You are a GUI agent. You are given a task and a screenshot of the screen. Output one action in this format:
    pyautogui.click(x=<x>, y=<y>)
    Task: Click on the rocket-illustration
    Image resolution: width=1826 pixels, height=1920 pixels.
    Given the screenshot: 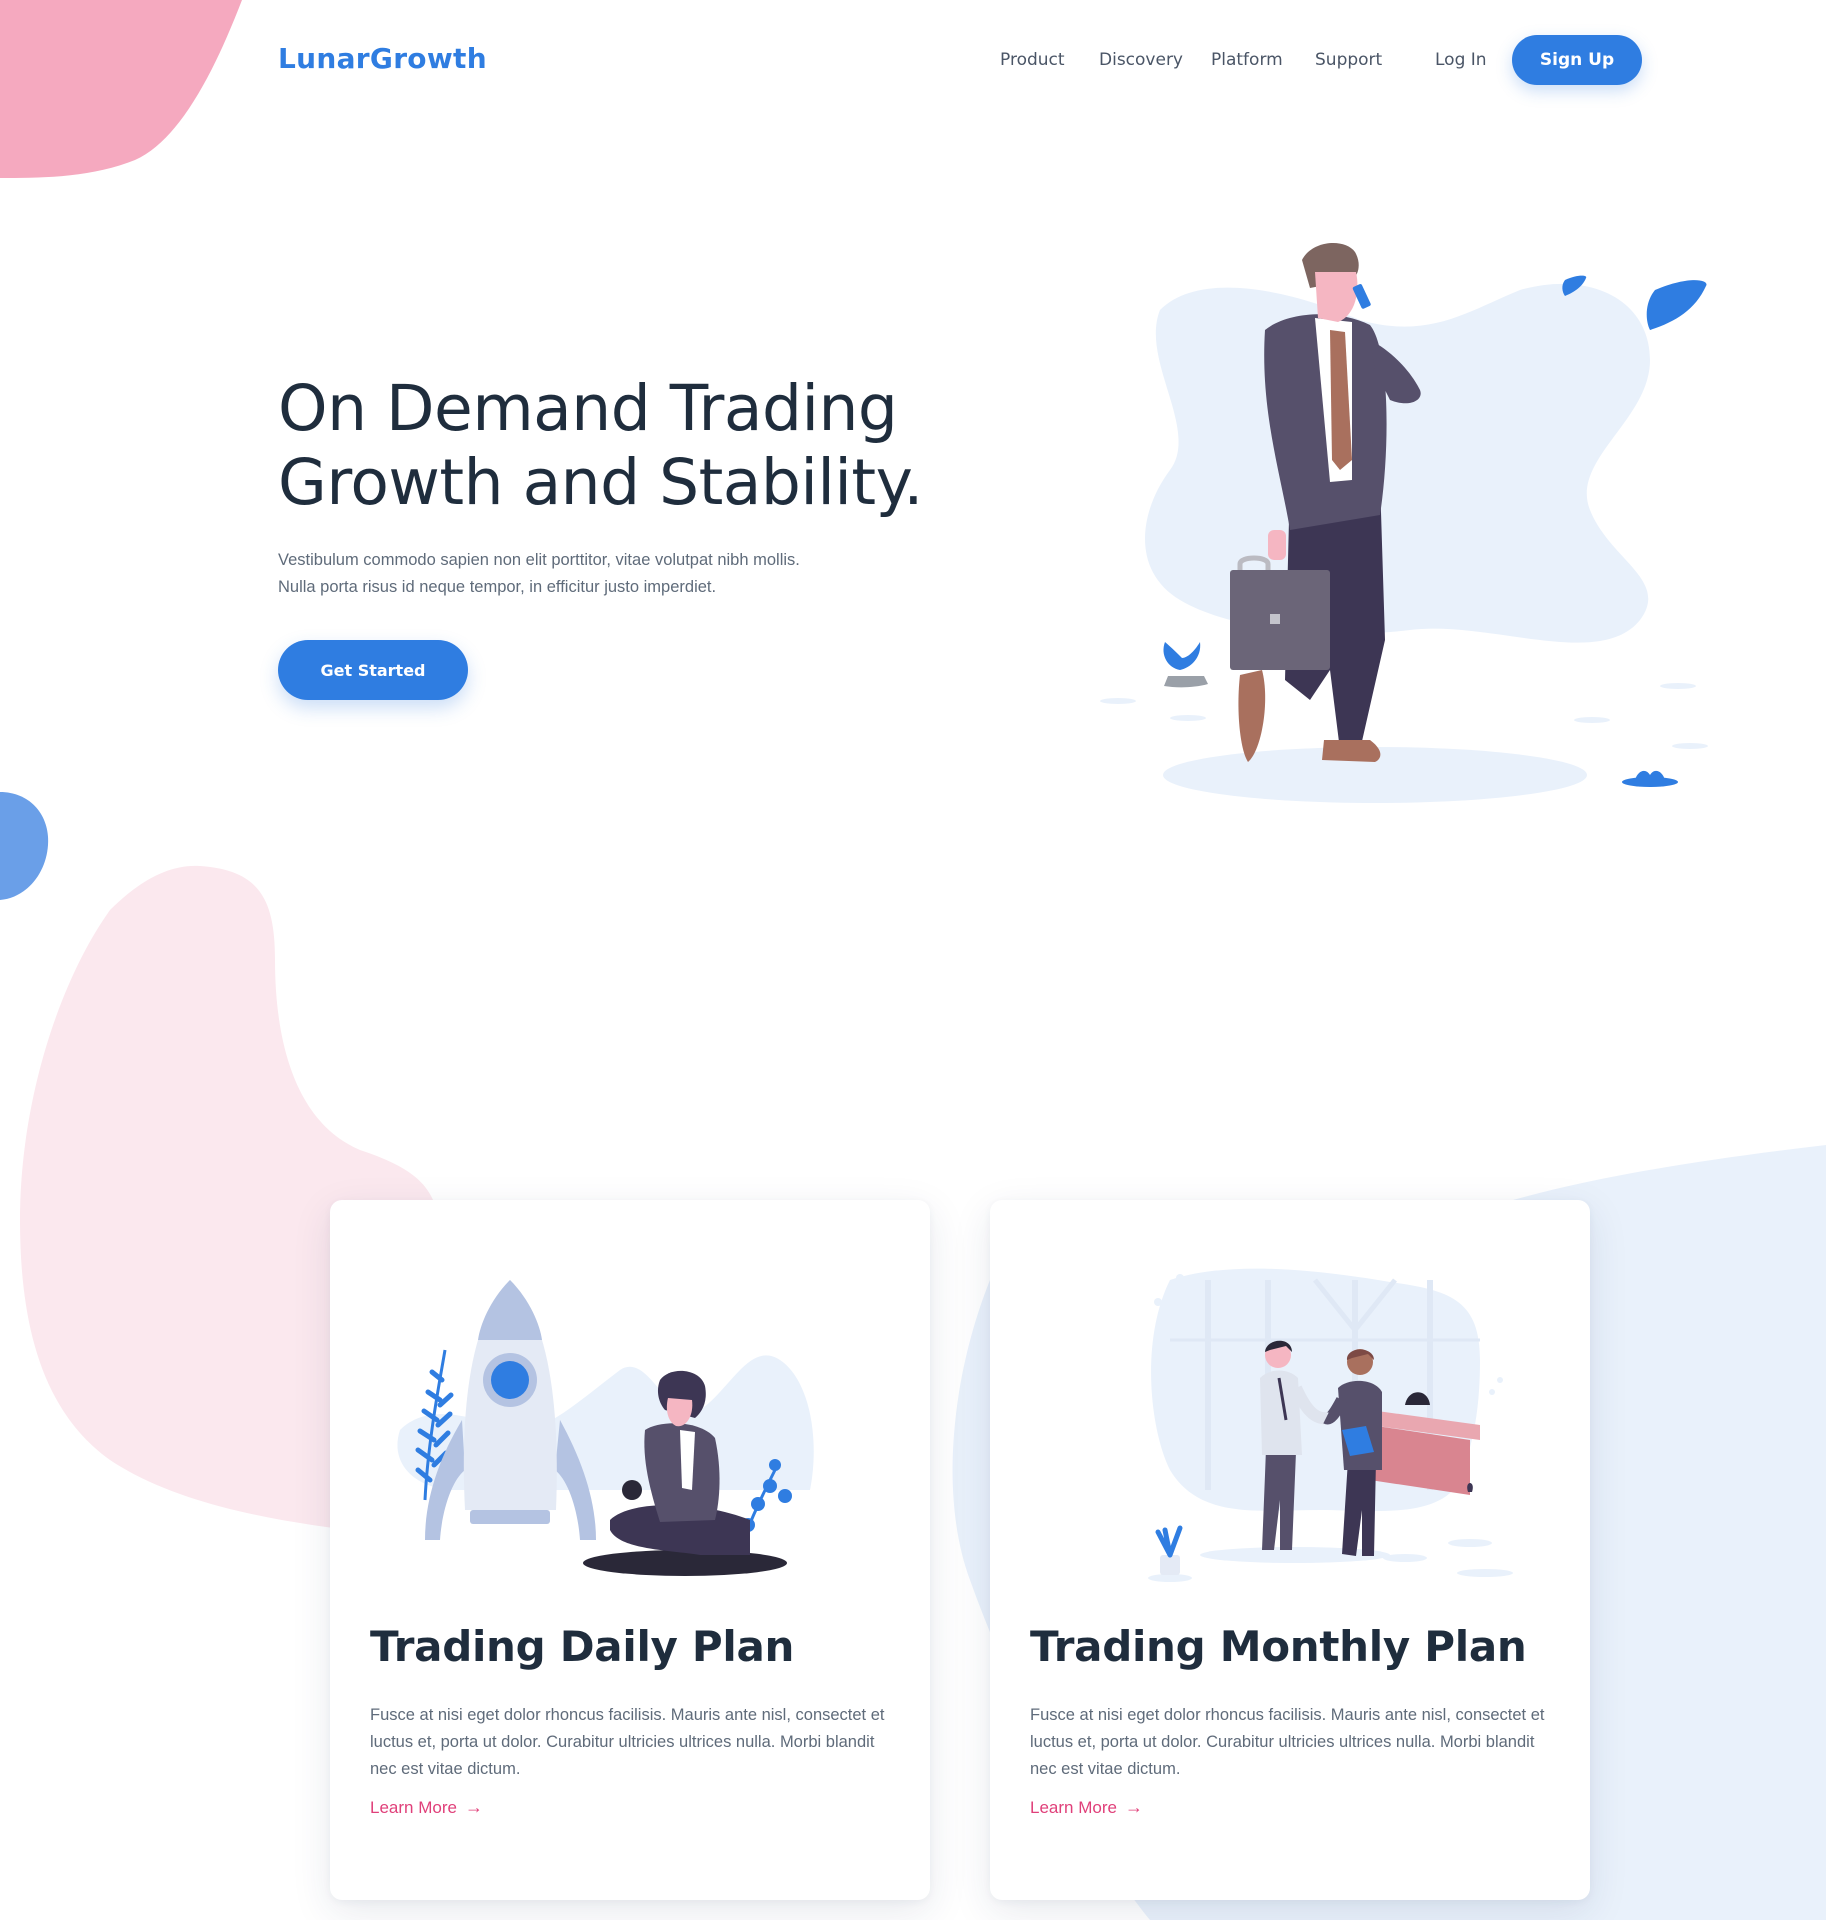 What is the action you would take?
    pyautogui.click(x=605, y=1428)
    